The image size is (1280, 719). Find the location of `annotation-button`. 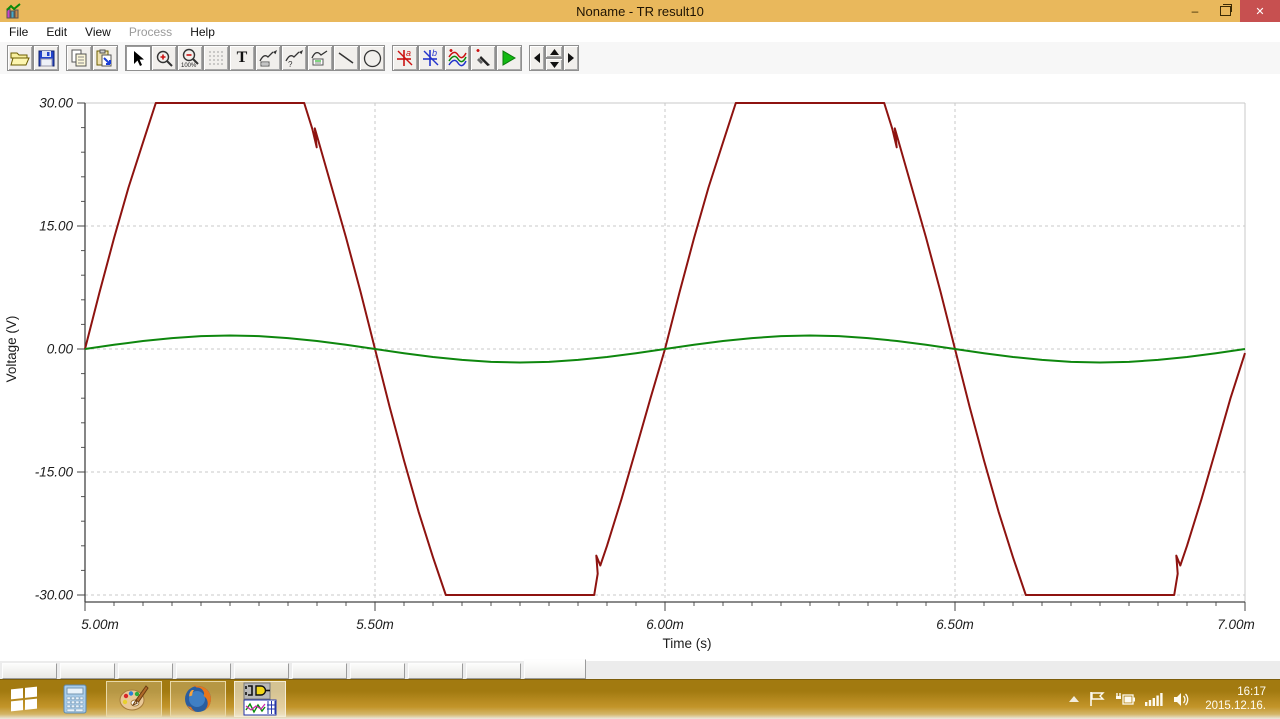

annotation-button is located at coordinates (320, 58).